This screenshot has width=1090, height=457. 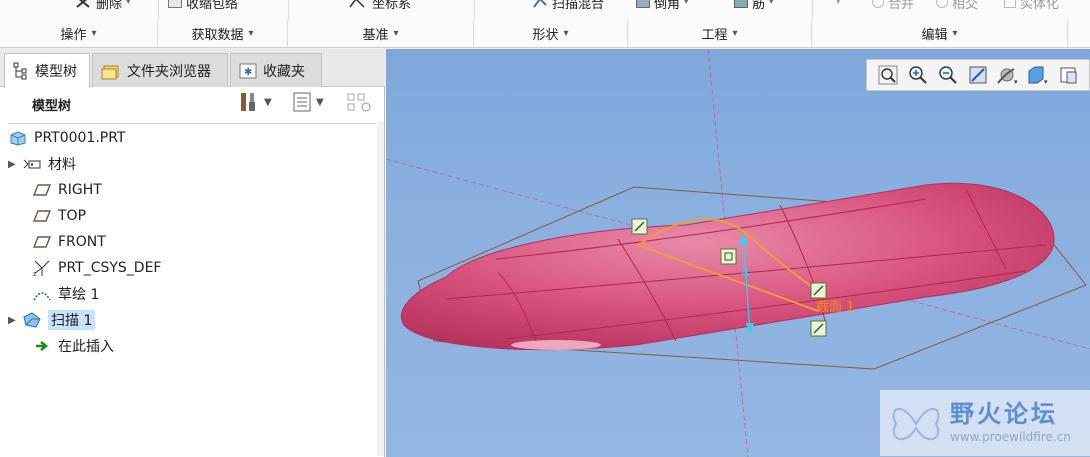 I want to click on tree-node-csys: z PRT_CSYS_DEF, so click(x=96, y=268).